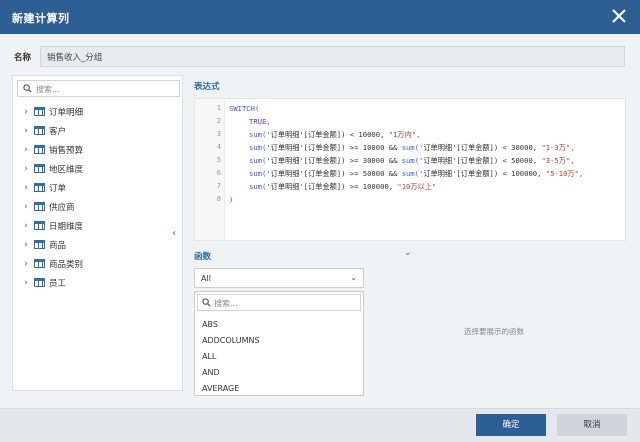 This screenshot has height=442, width=640. I want to click on tree-item: › 商品, so click(52, 244).